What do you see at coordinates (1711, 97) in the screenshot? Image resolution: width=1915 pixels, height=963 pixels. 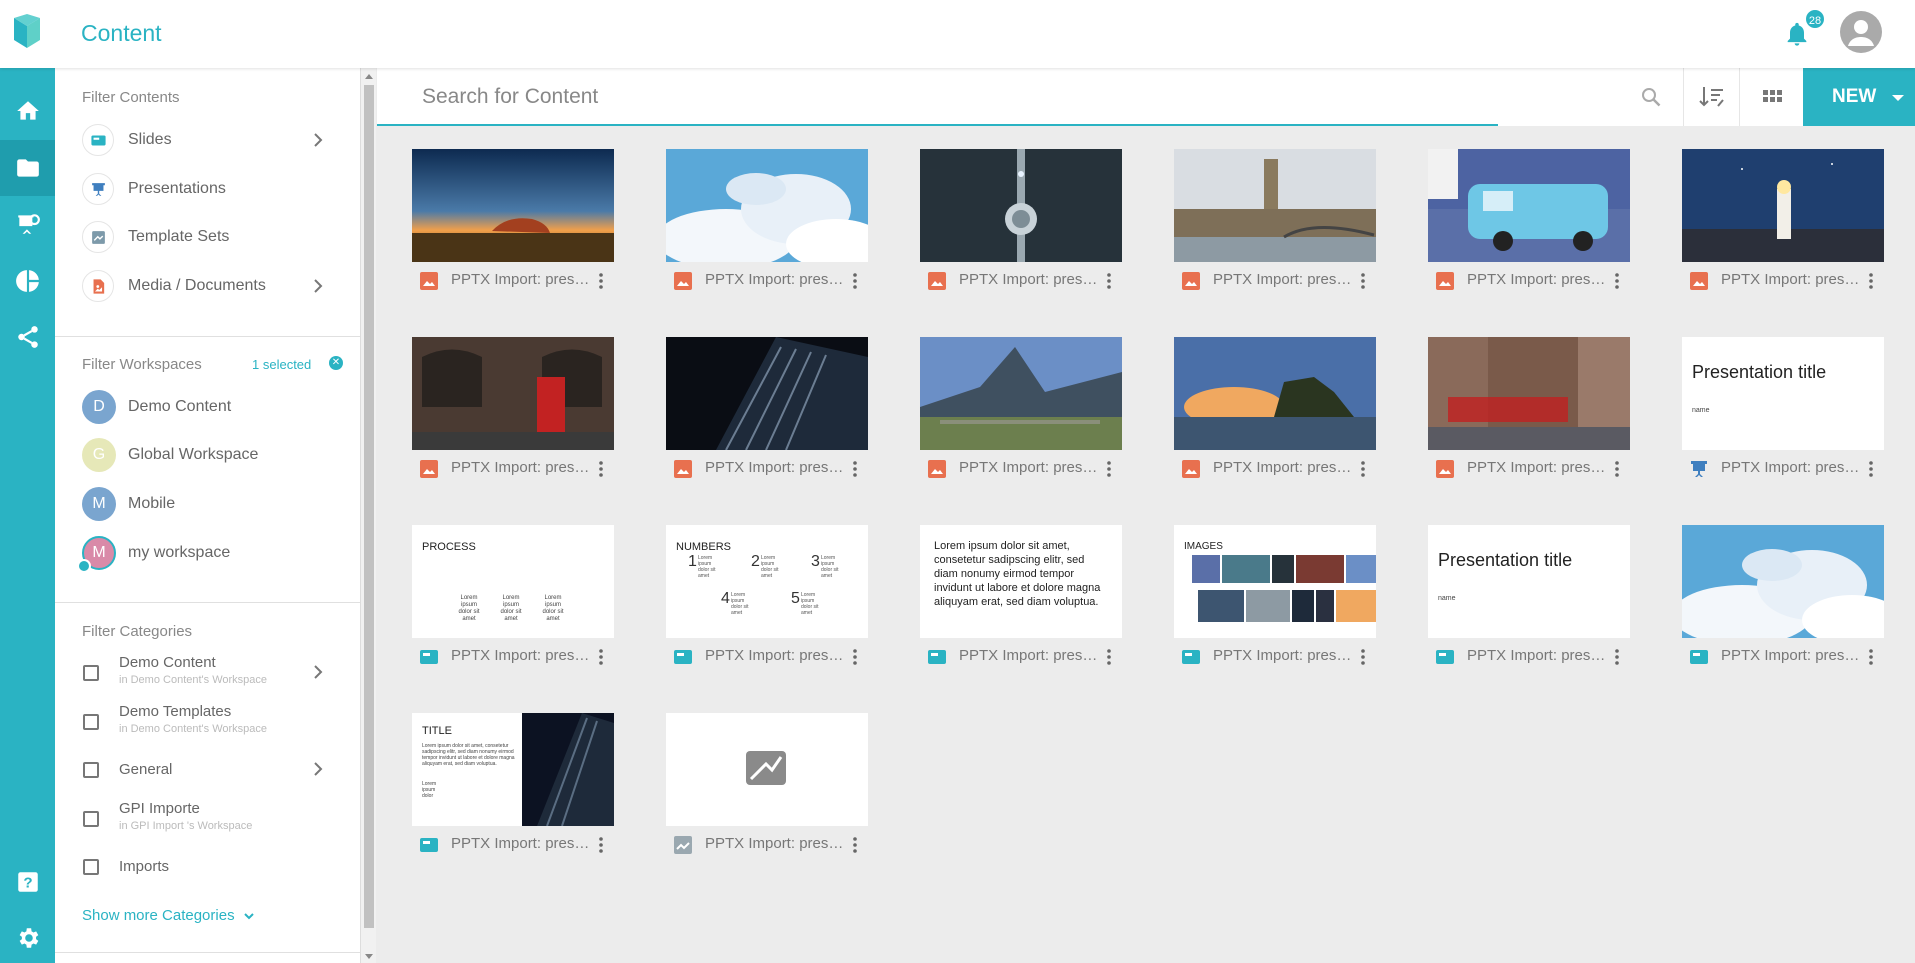 I see `sort-button` at bounding box center [1711, 97].